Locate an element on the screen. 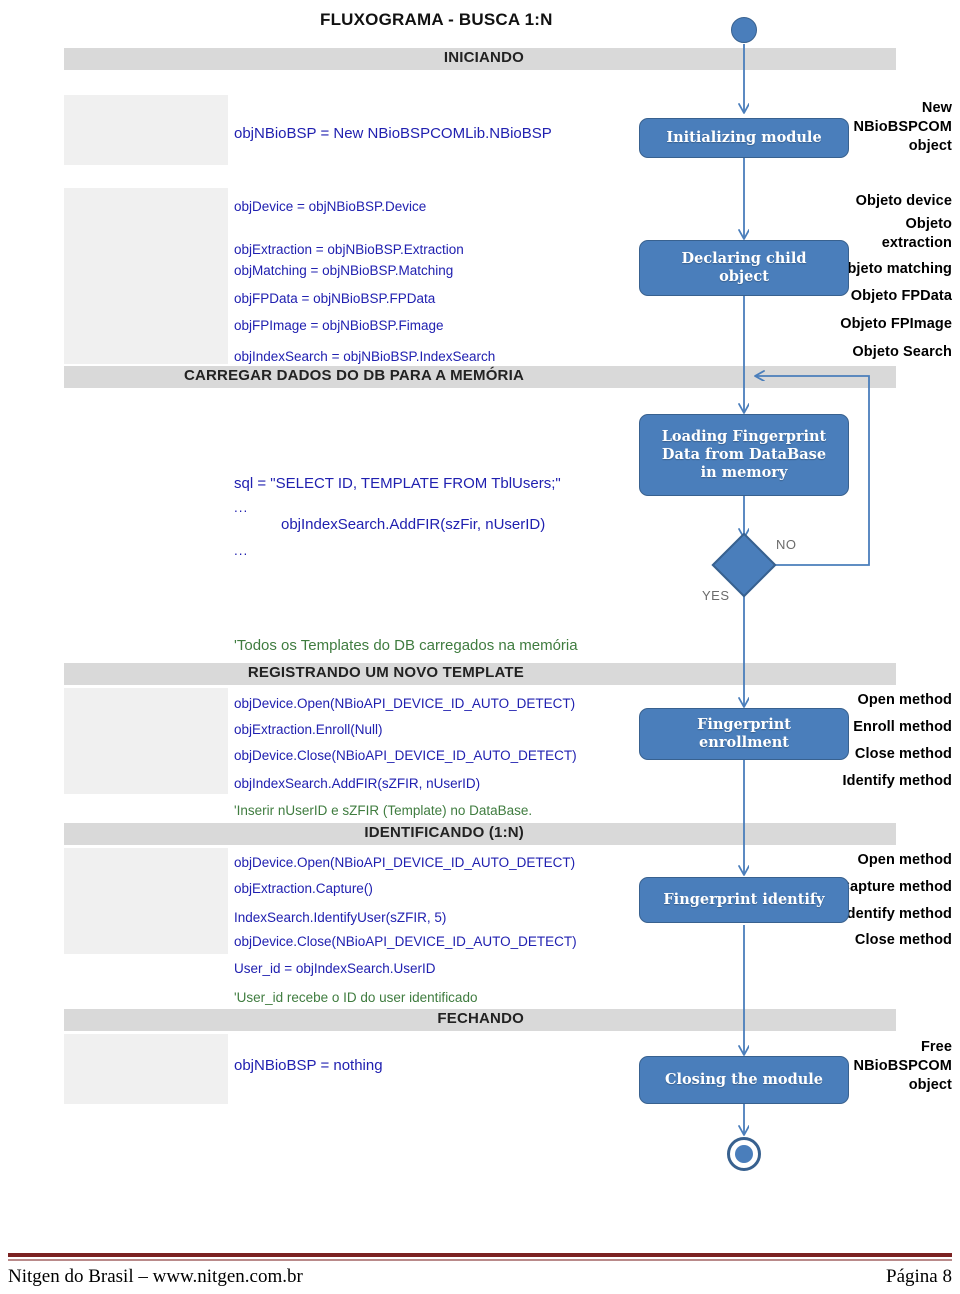  label-block-free-object is located at coordinates (146, 1069).